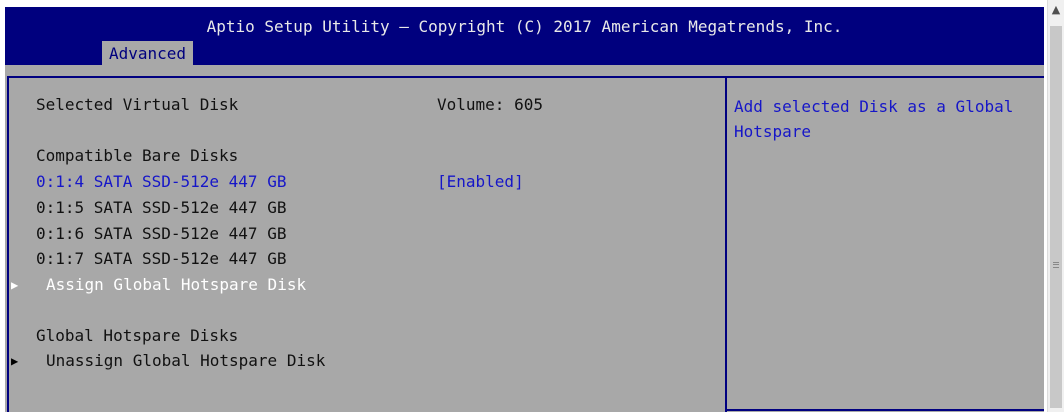  I want to click on tab-advanced: Advanced, so click(148, 53).